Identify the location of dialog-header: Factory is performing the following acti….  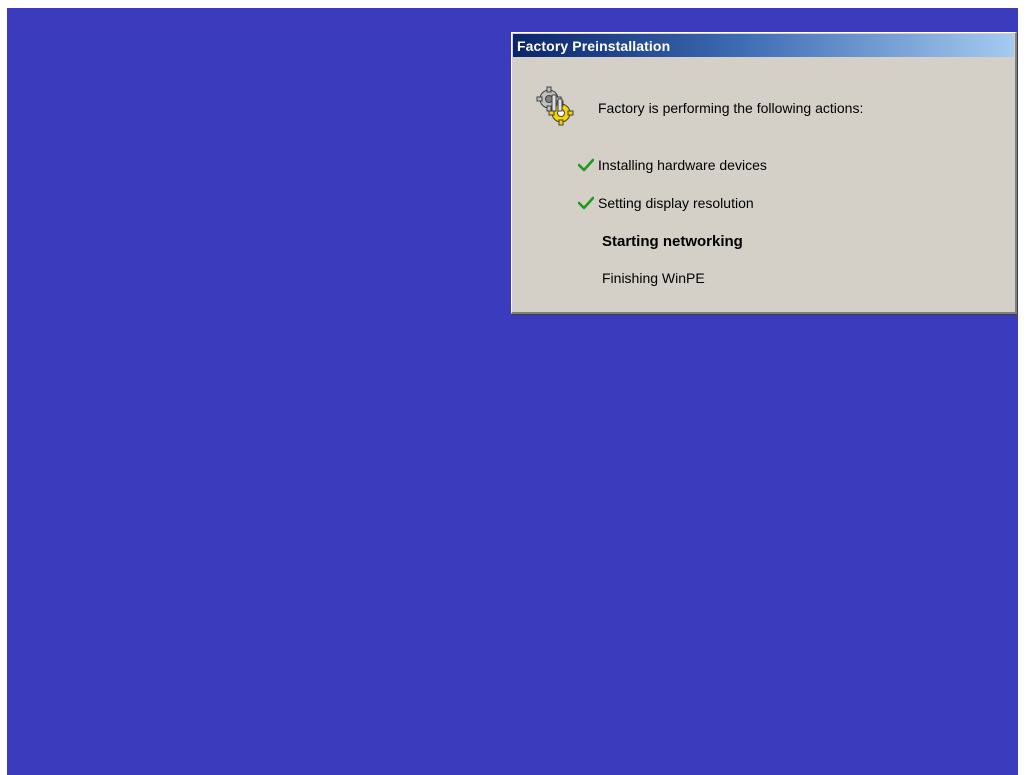
(698, 106).